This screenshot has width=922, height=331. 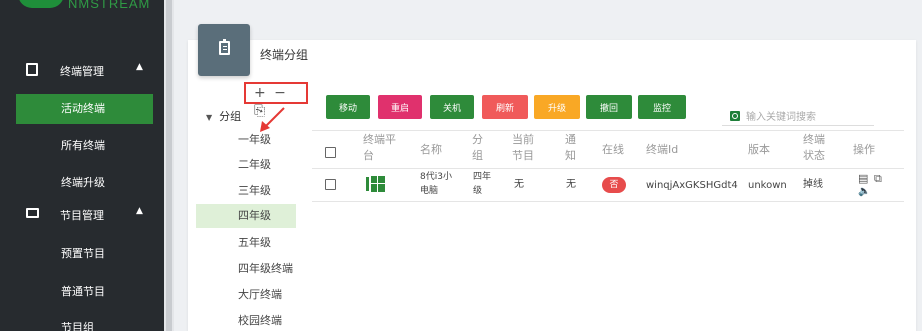 I want to click on col-header-terminal-id: 终端Id, so click(x=662, y=149).